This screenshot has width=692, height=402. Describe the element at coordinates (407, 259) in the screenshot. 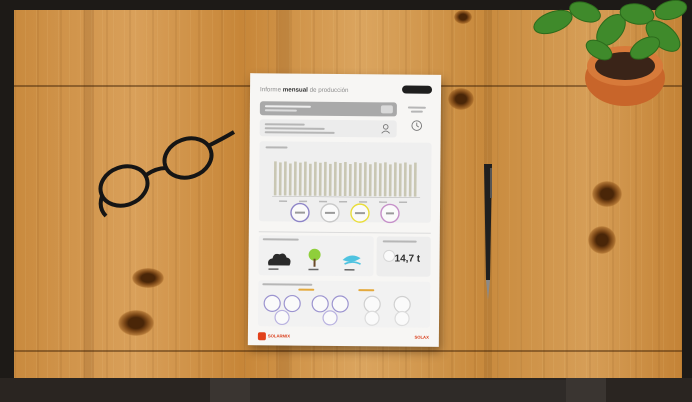

I see `total-value: 14,7 t` at that location.